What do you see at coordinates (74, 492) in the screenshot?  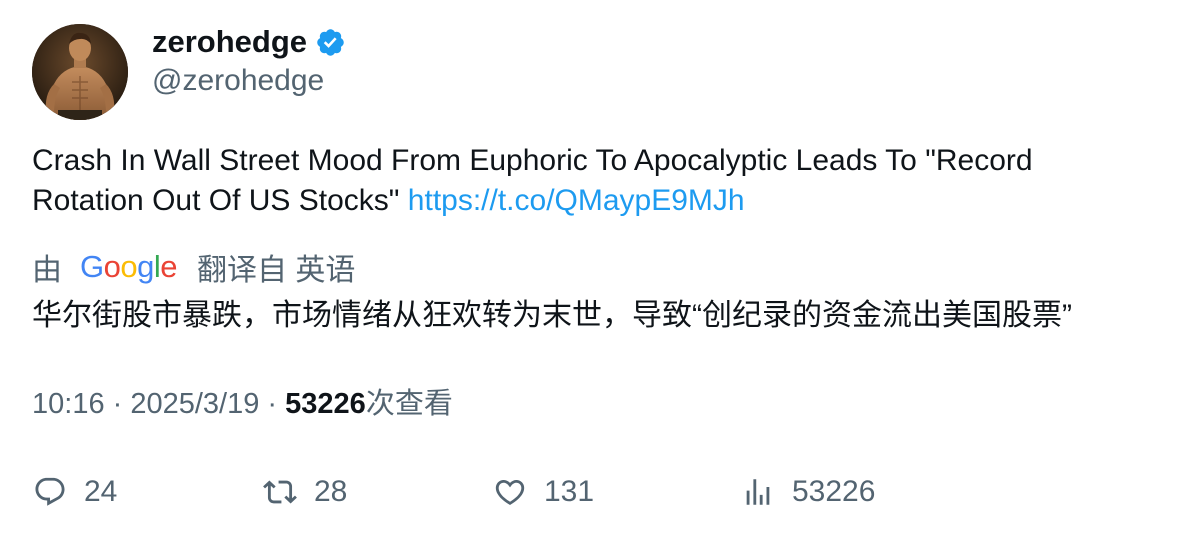 I see `reply-button: 24` at bounding box center [74, 492].